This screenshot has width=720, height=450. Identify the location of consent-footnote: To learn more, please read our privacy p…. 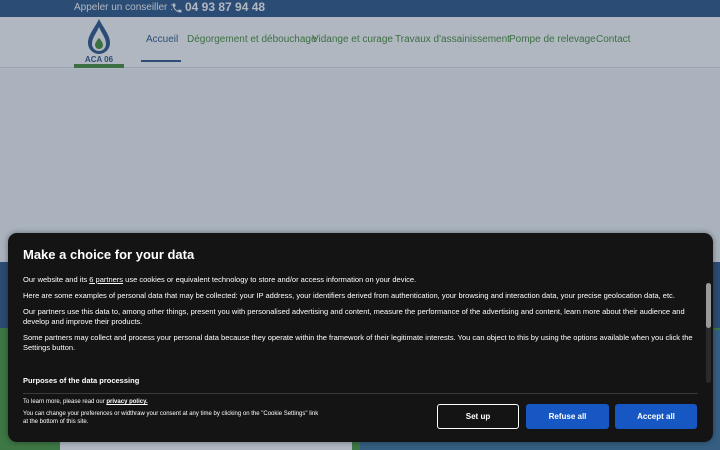
(173, 414).